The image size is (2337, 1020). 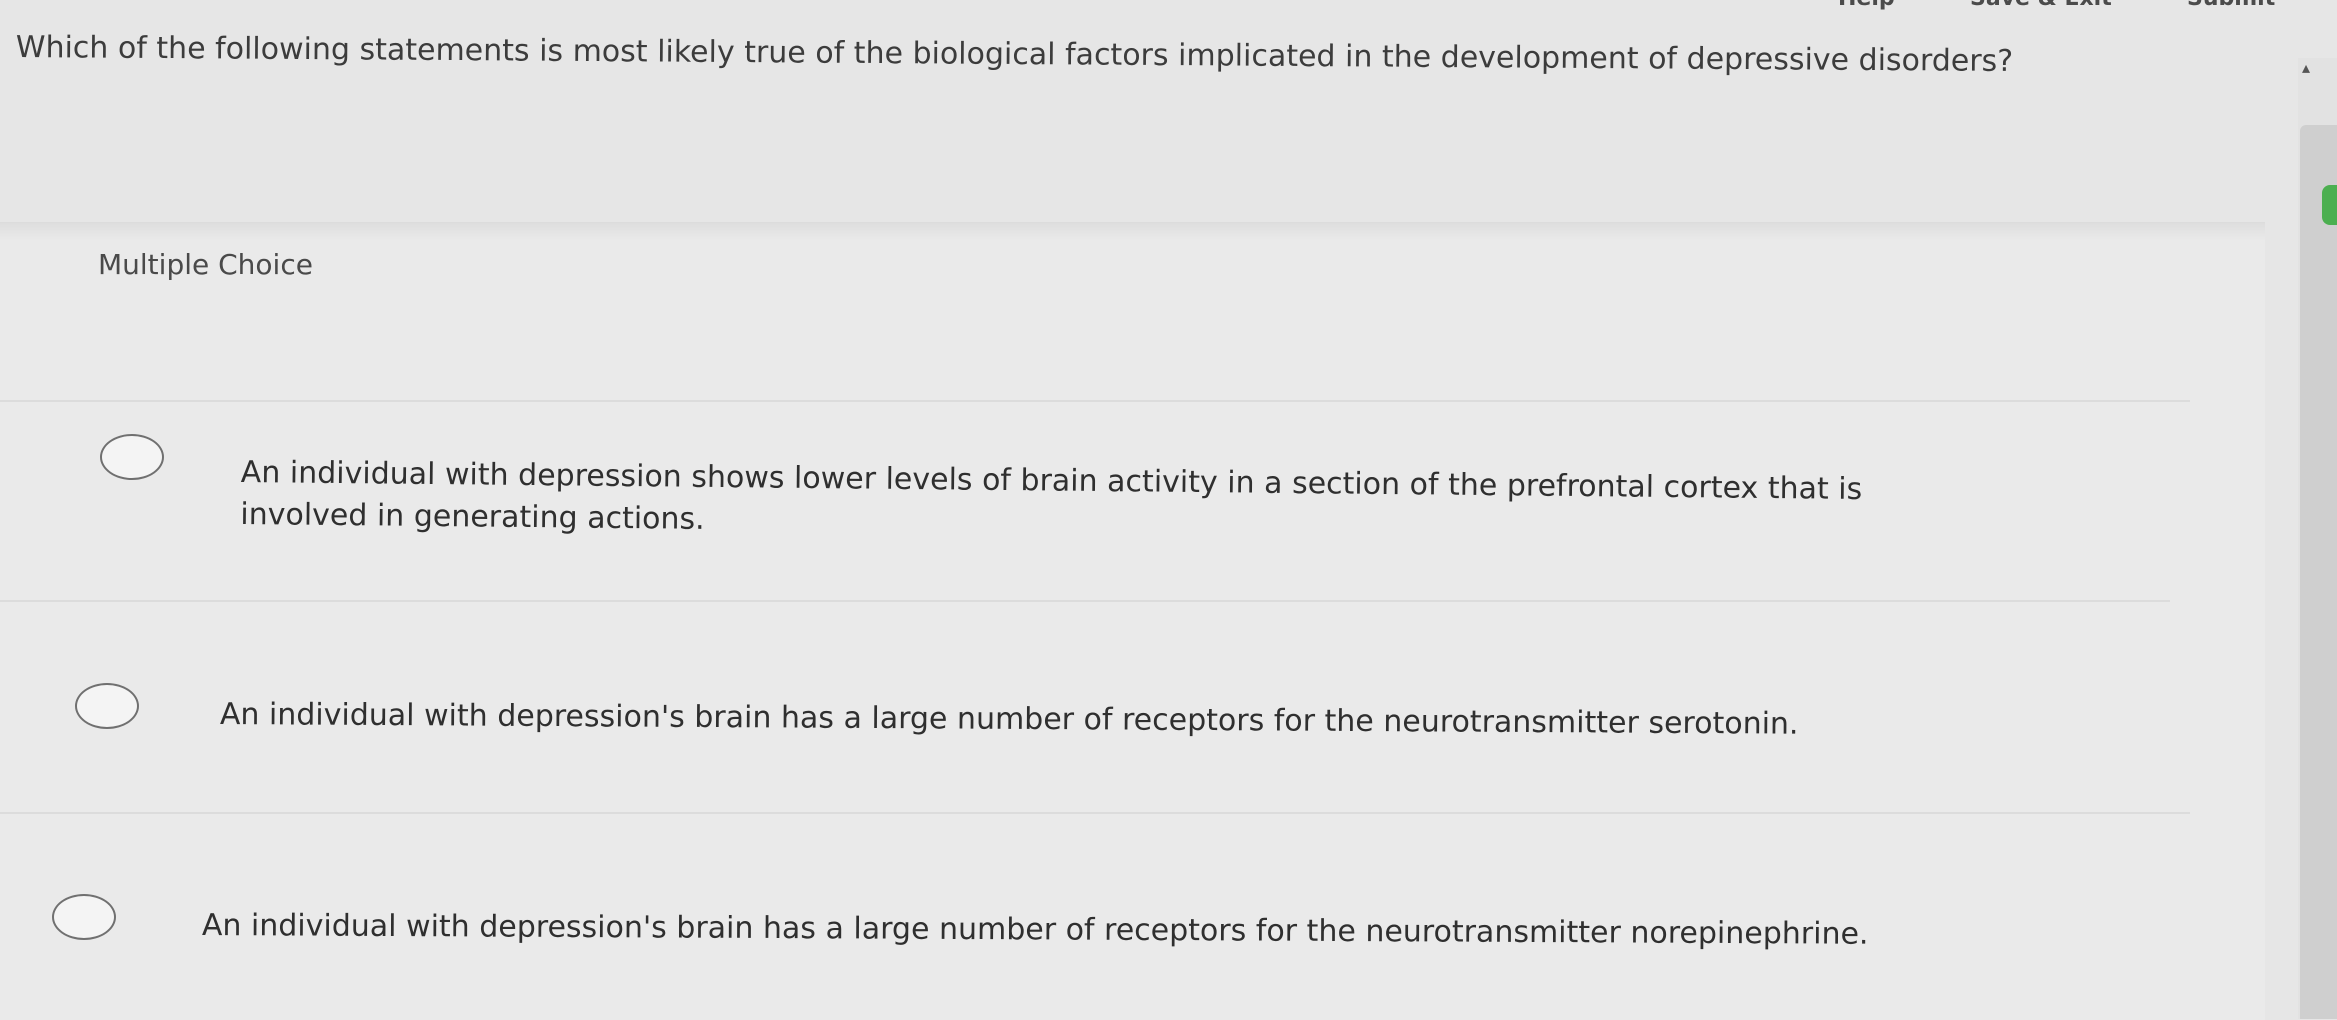 I want to click on side-tab, so click(x=2329, y=205).